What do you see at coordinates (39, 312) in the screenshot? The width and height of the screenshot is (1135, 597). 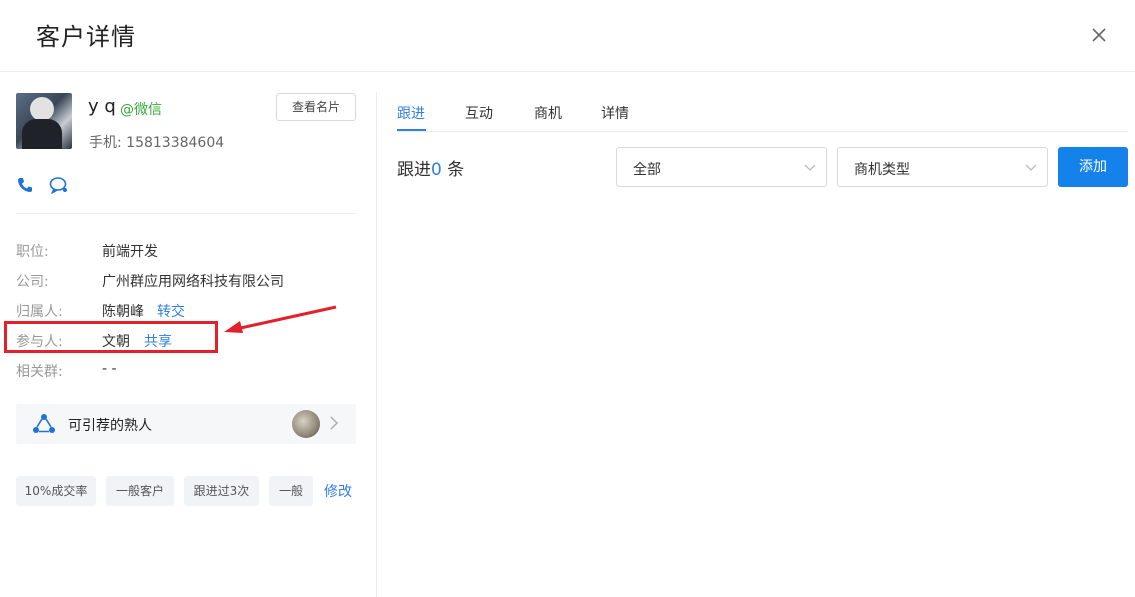 I see `info-label-owner: 归属人:` at bounding box center [39, 312].